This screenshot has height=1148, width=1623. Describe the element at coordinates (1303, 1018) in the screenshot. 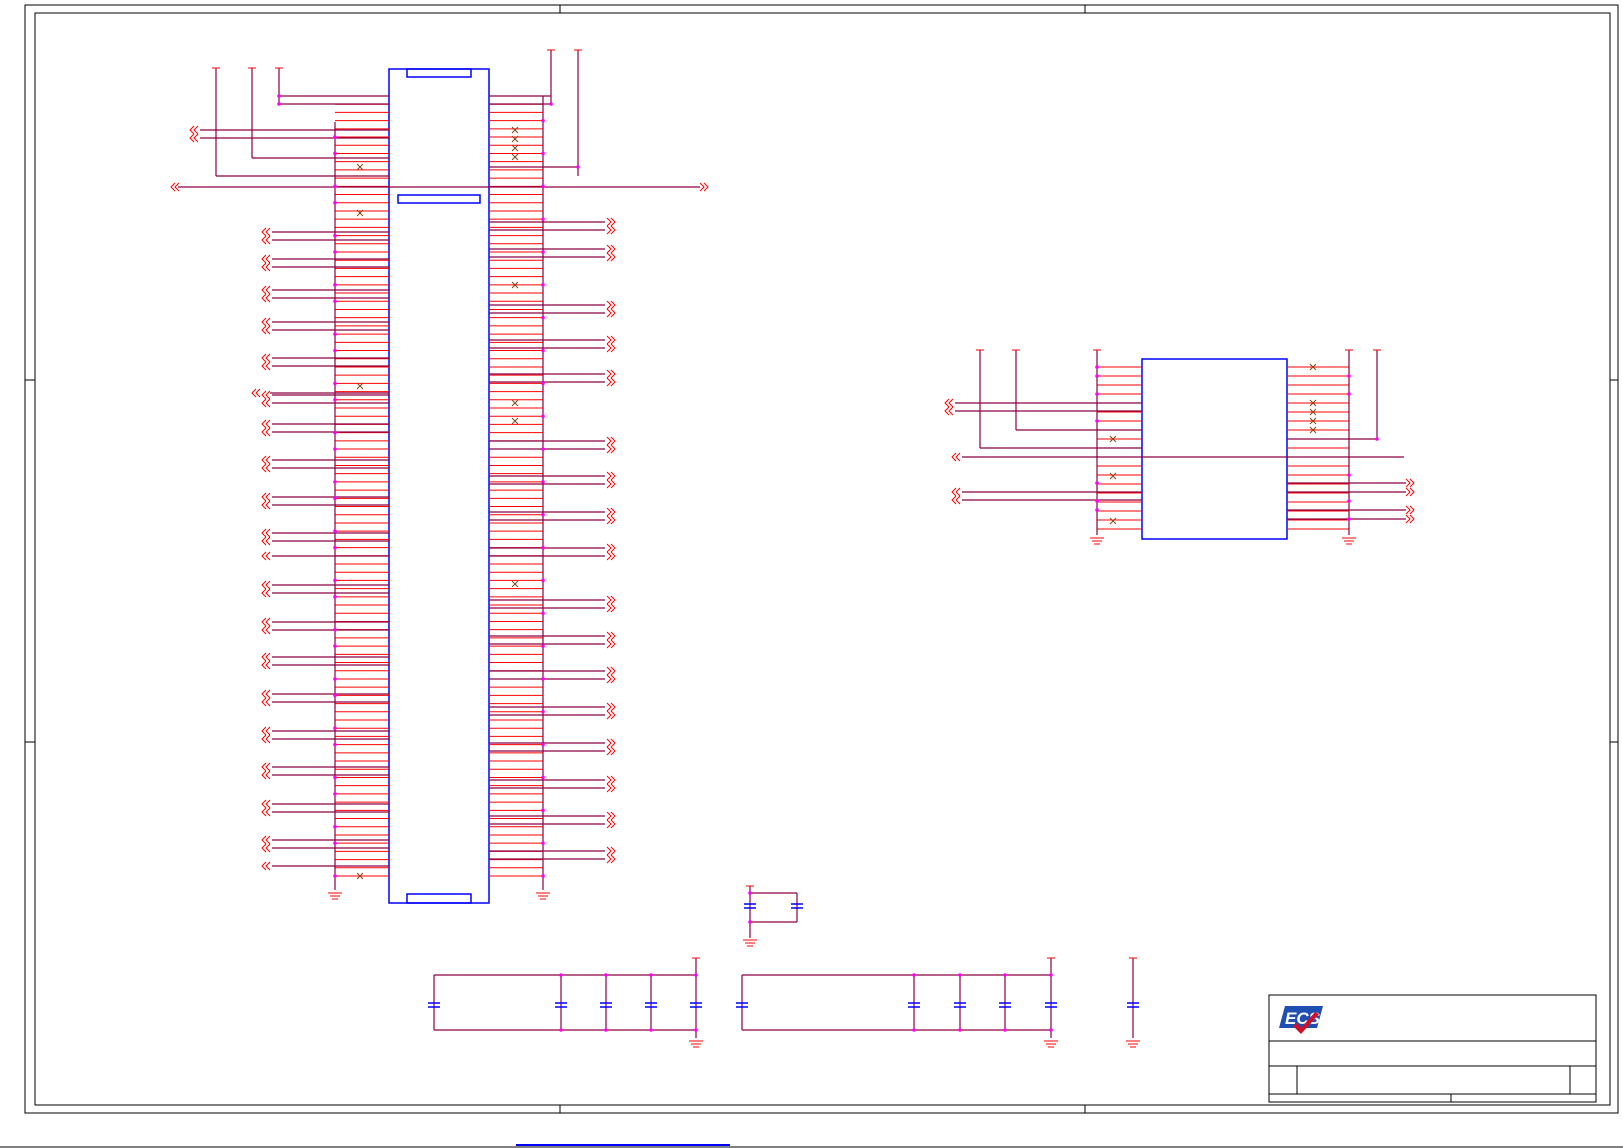

I see `logo-text: ECS` at that location.